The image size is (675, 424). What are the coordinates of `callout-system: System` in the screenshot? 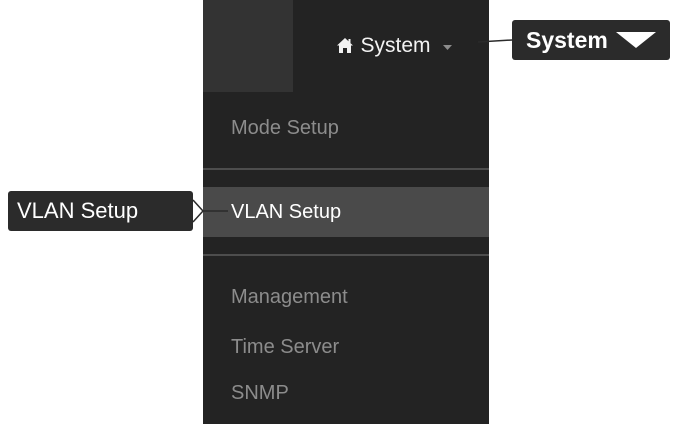 It's located at (591, 40).